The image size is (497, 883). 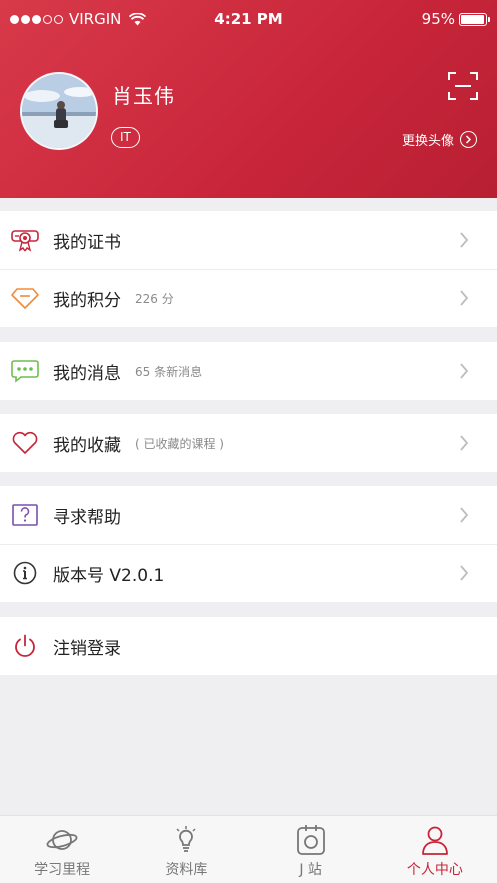 I want to click on power-icon, so click(x=25, y=646).